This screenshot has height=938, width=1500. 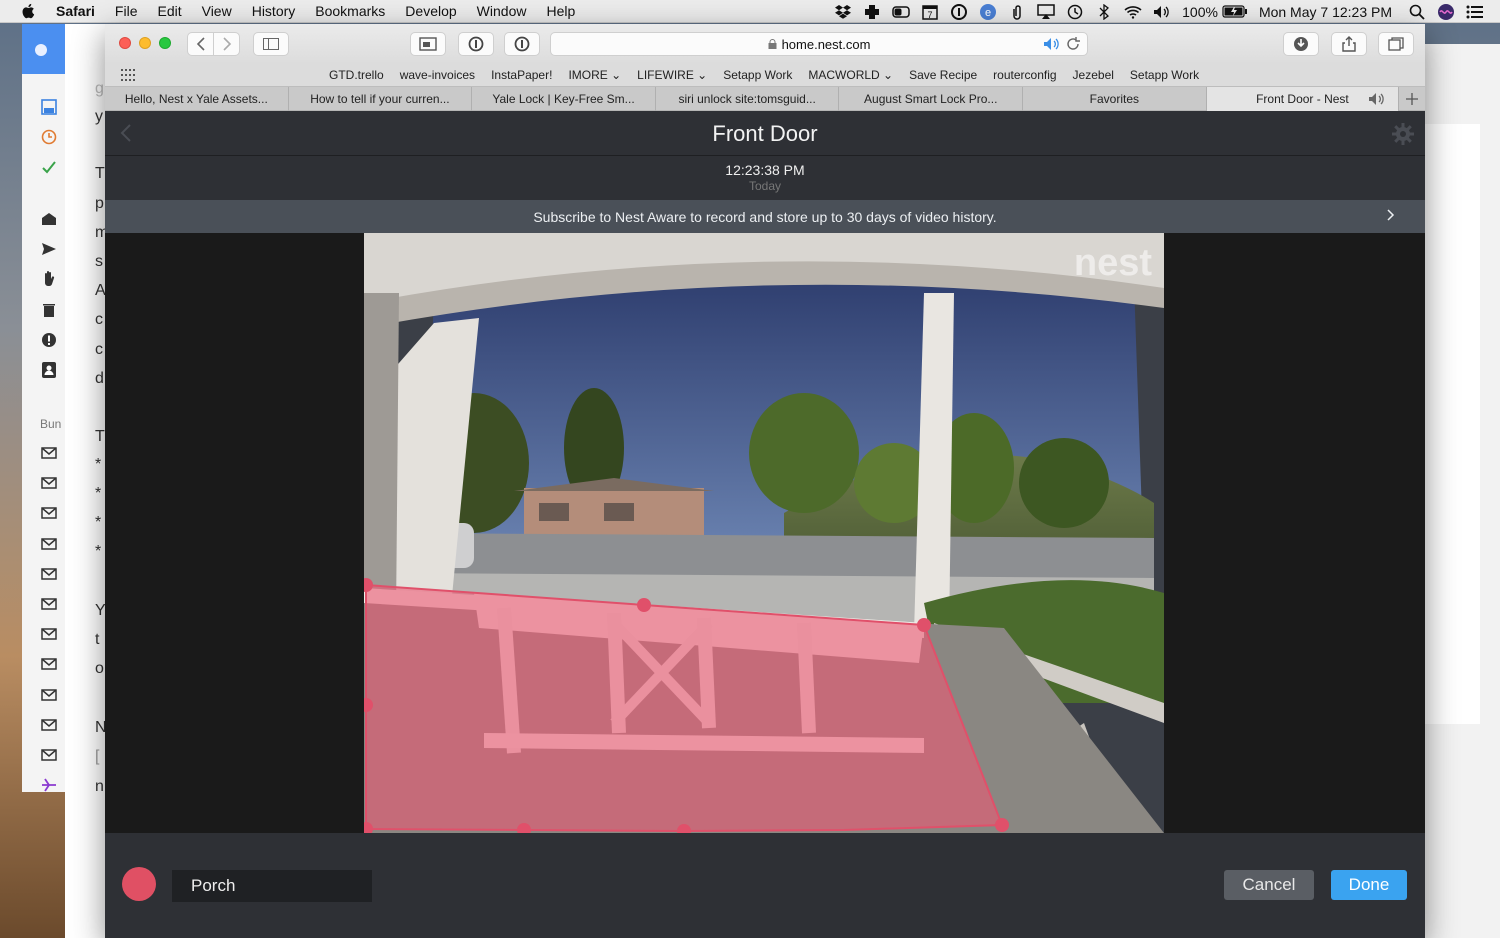 I want to click on menu-bookmarks: Bookmarks, so click(x=350, y=11).